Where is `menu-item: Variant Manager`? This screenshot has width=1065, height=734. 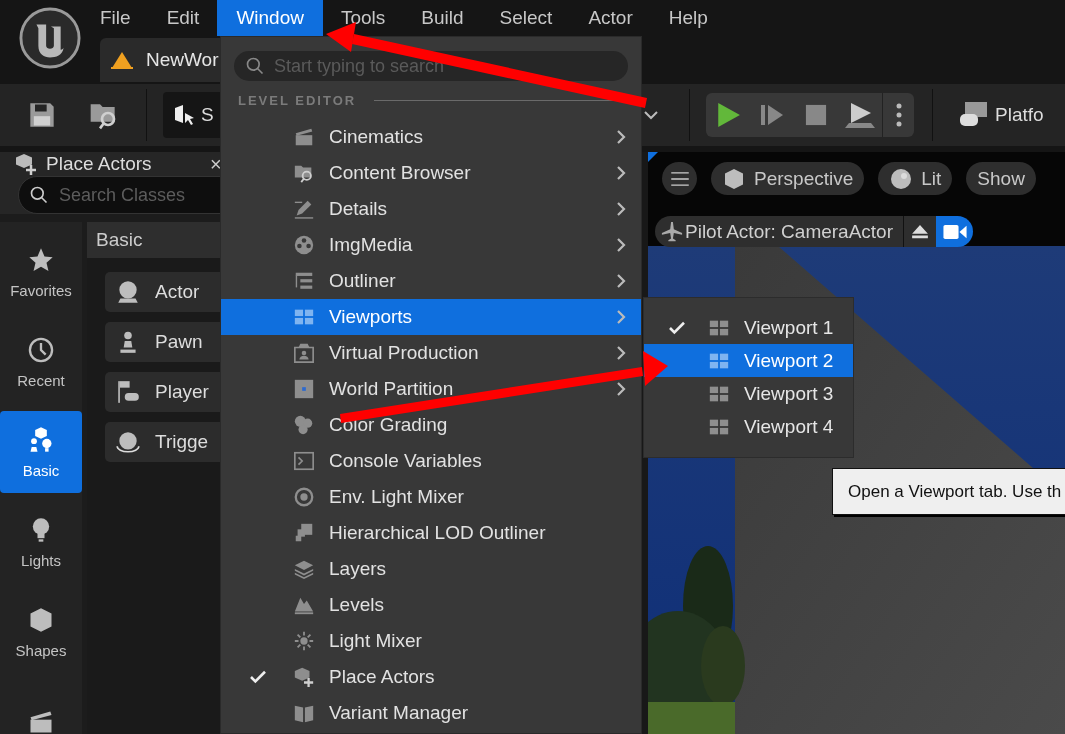
menu-item: Variant Manager is located at coordinates (431, 713).